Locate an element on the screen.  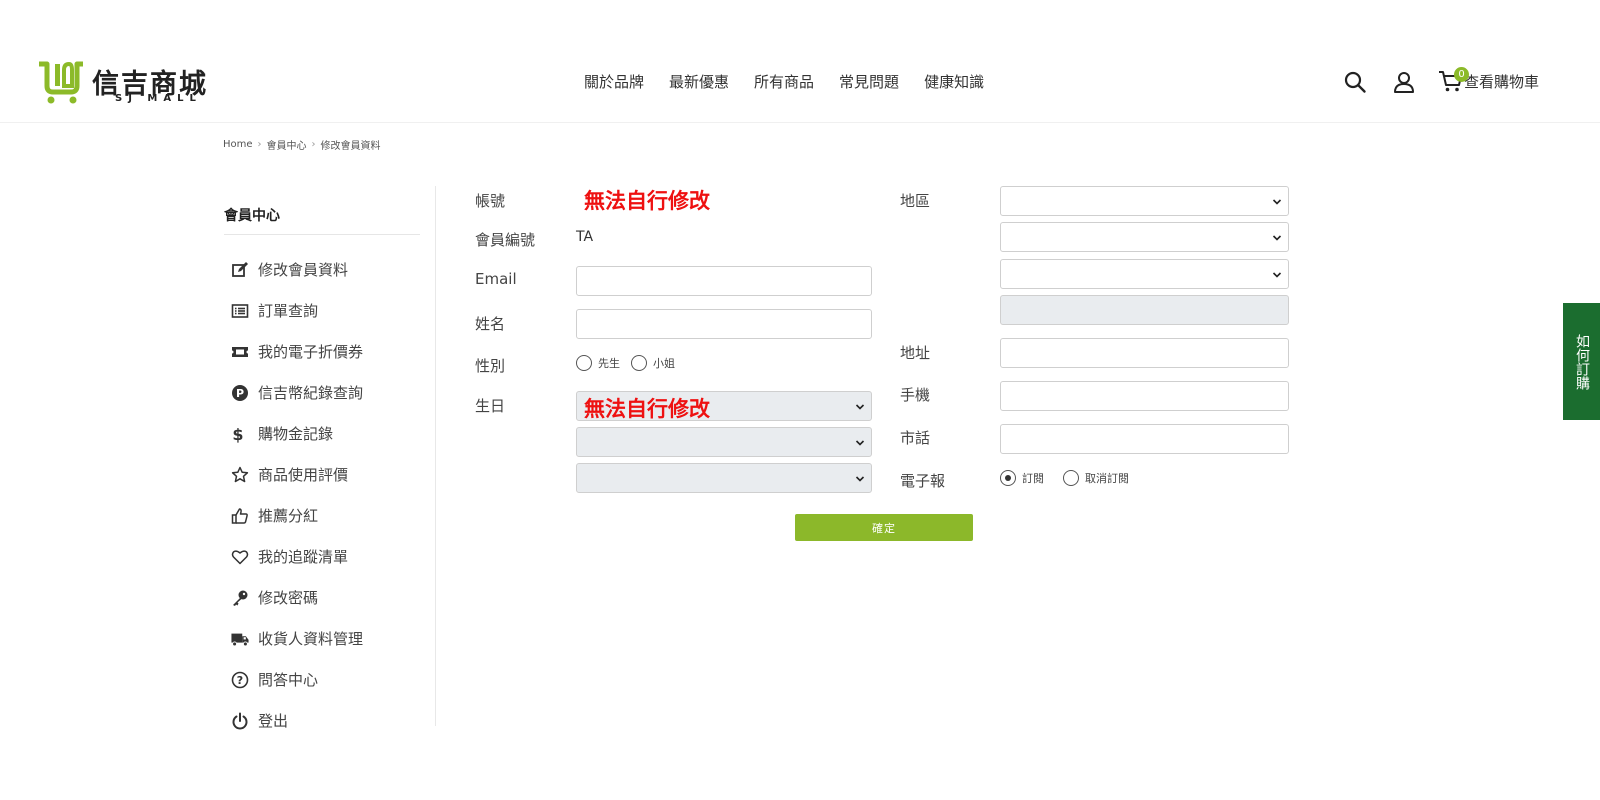
cart-label: 查看購物車 is located at coordinates (1502, 81).